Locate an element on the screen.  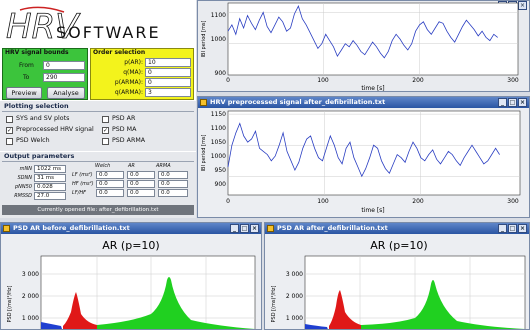
mid-close-button: × is located at coordinates (522, 102).